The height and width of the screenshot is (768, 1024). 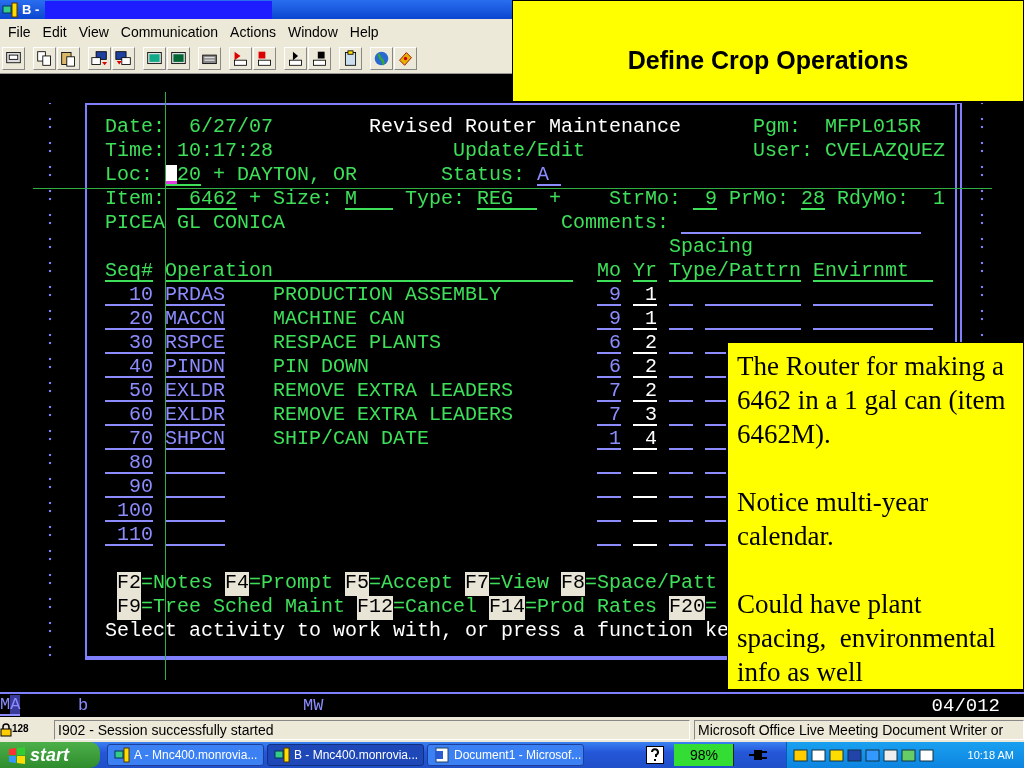 I want to click on battery-reading: 98%, so click(x=704, y=755).